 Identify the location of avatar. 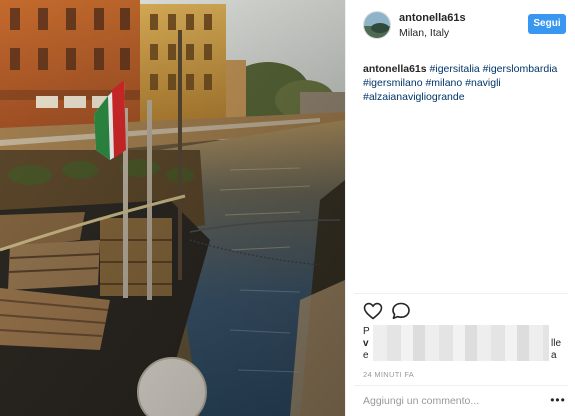
(377, 25).